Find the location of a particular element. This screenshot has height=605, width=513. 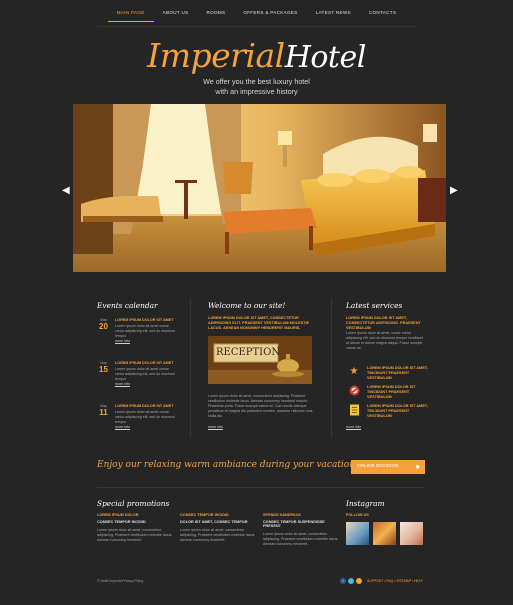

promotion-subheading: CONSEC TEMPOR INCIDID is located at coordinates (121, 522).